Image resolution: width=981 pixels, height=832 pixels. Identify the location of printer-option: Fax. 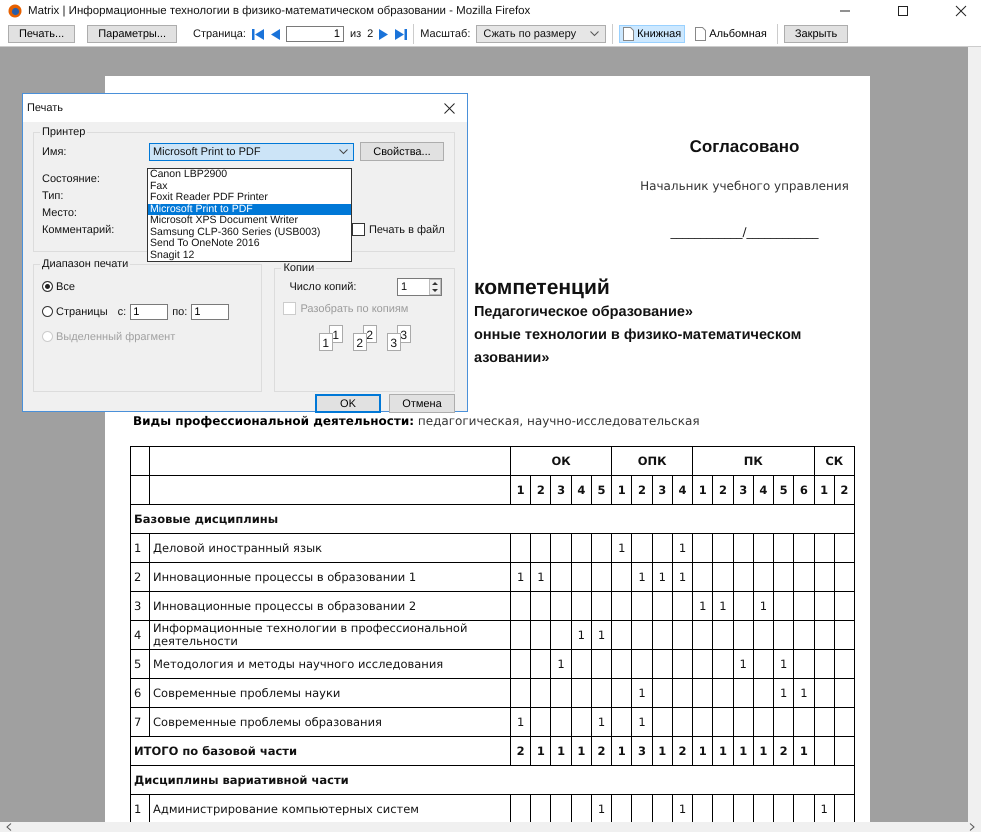
(249, 186).